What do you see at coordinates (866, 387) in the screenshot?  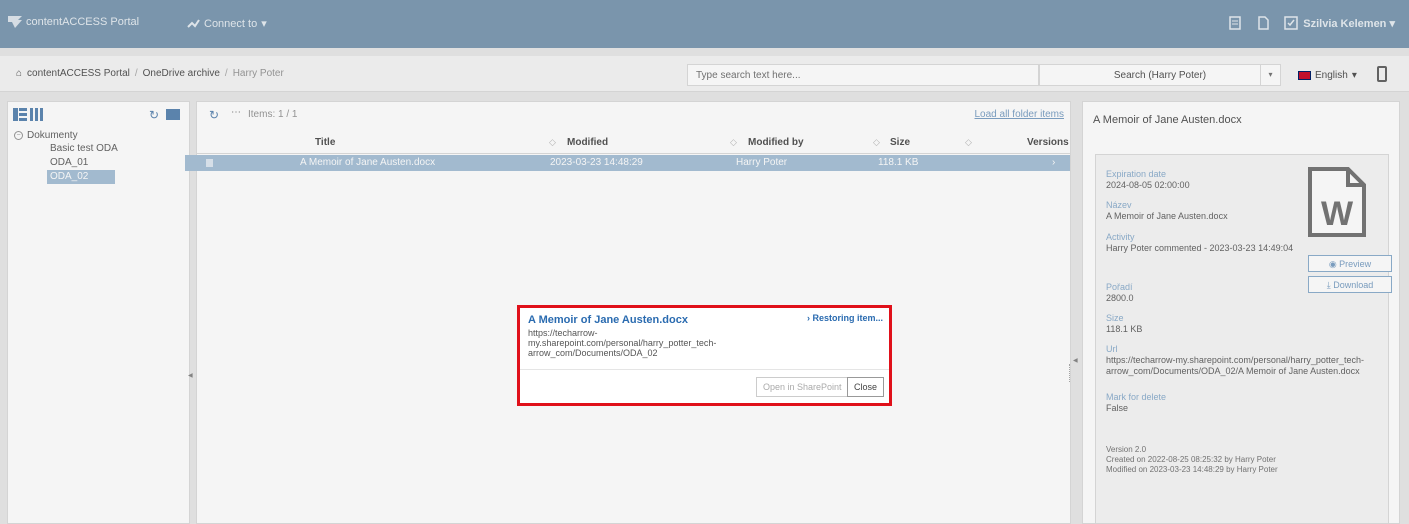 I see `close-button: Close` at bounding box center [866, 387].